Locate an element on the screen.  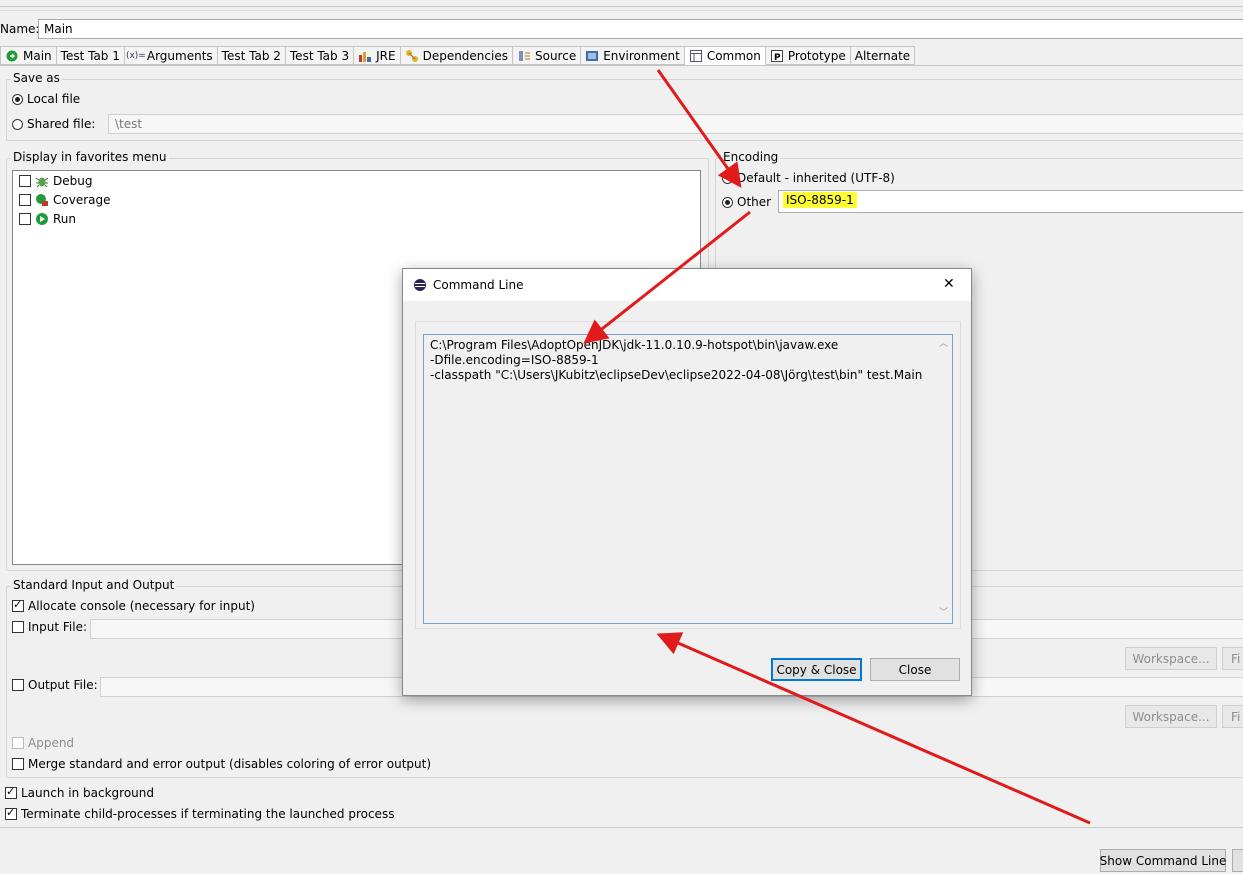
tab-label: Test Tab 1 is located at coordinates (90, 55).